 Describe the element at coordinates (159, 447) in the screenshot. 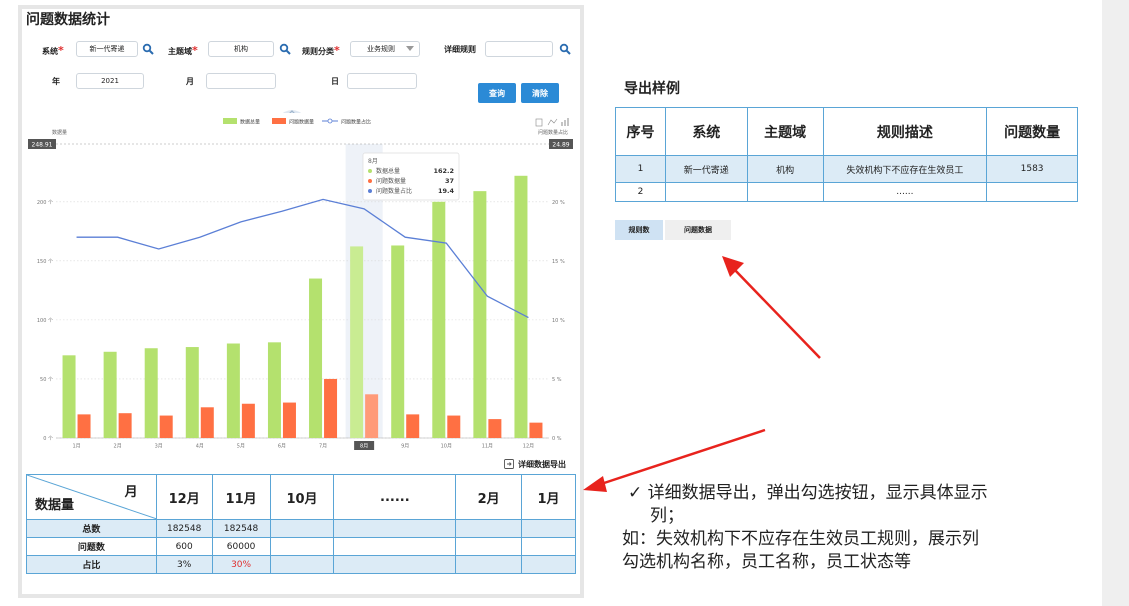

I see `x-tick-label: 3月` at that location.